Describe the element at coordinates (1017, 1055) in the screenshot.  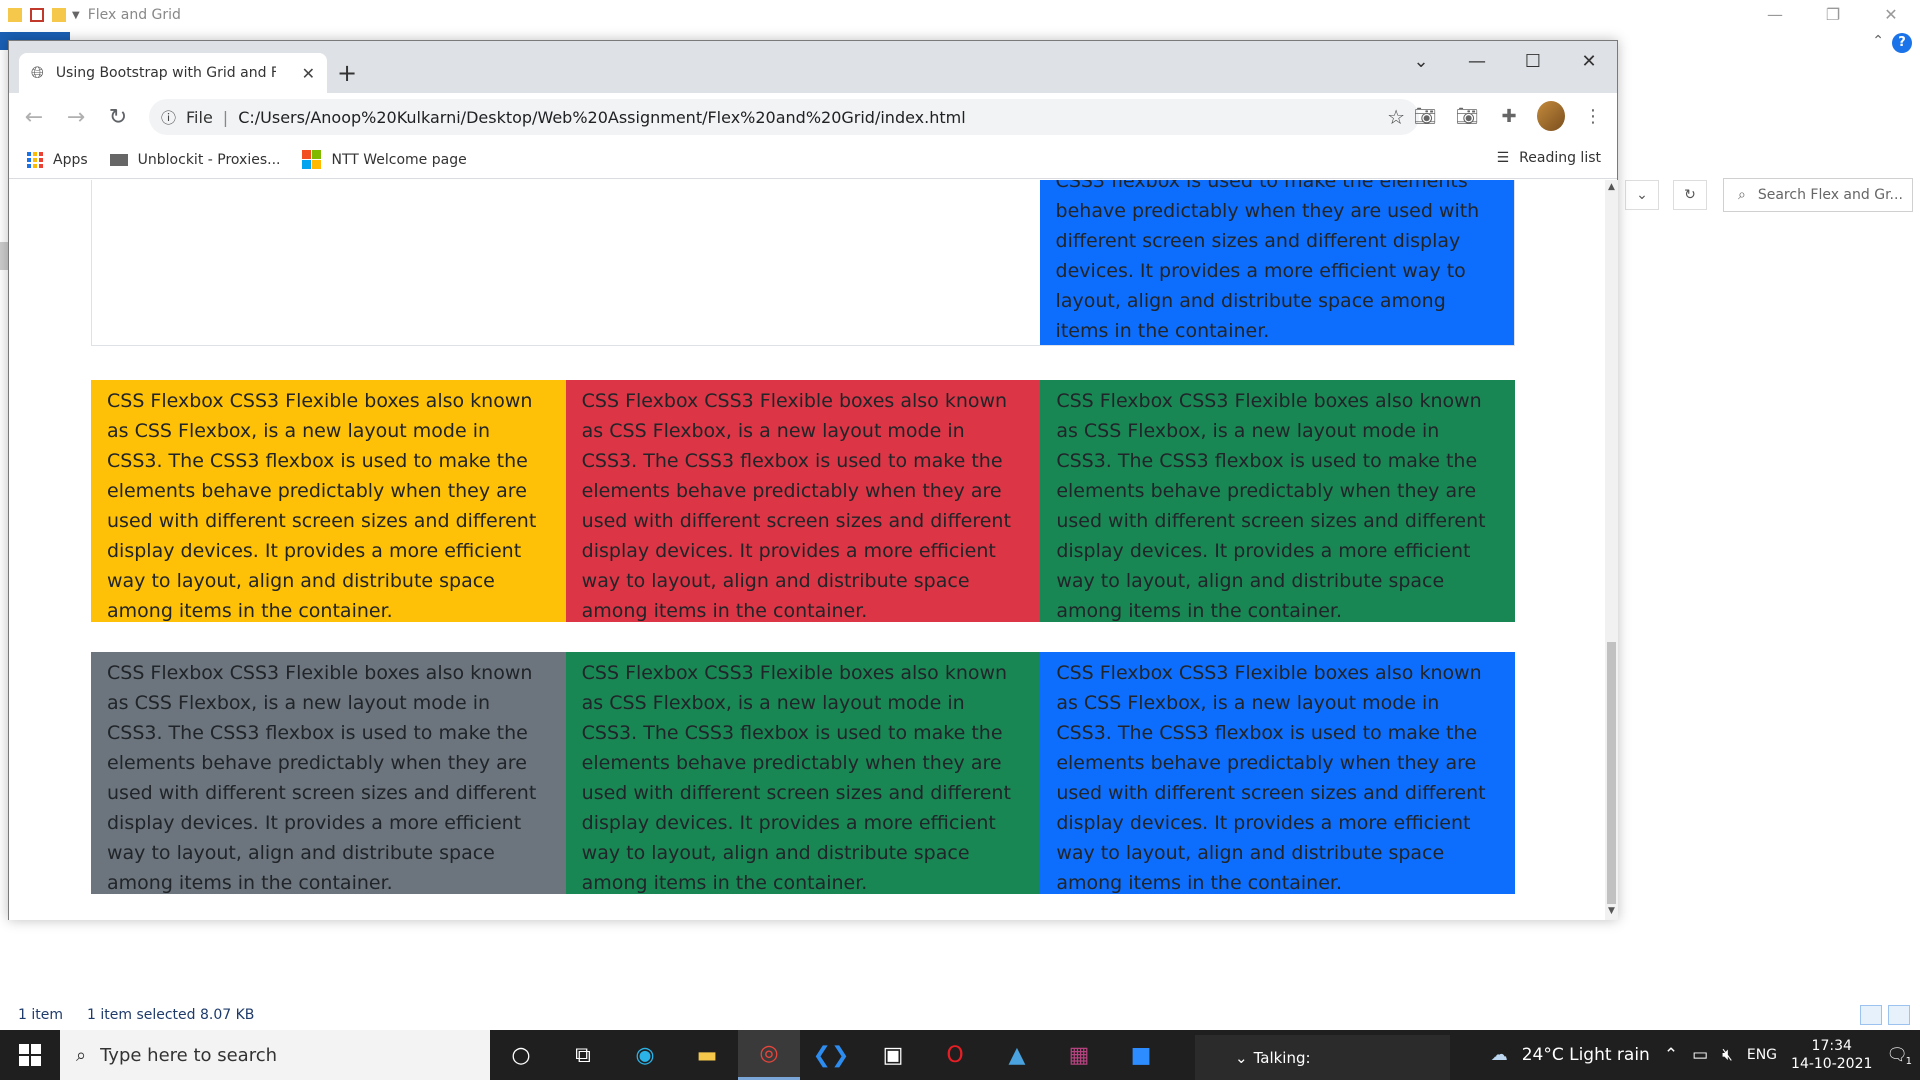
I see `photos-icon: ▲` at that location.